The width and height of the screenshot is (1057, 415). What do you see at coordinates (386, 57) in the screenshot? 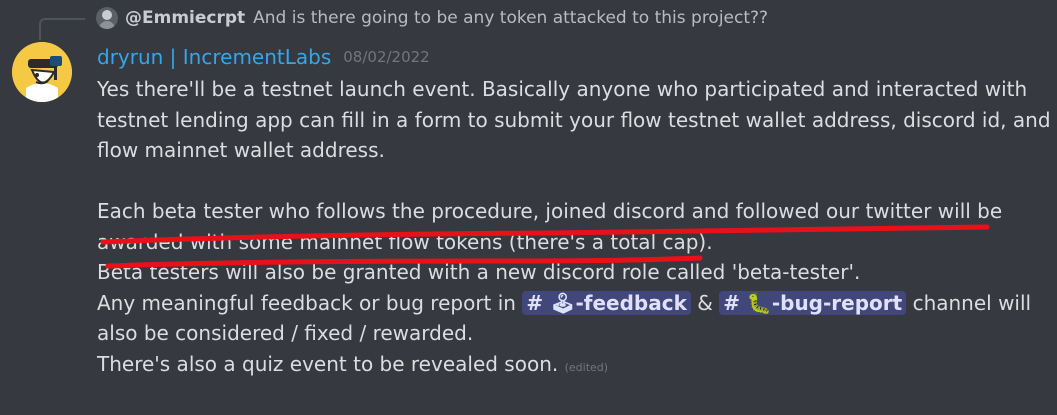
I see `message-timestamp: 08/02/2022` at bounding box center [386, 57].